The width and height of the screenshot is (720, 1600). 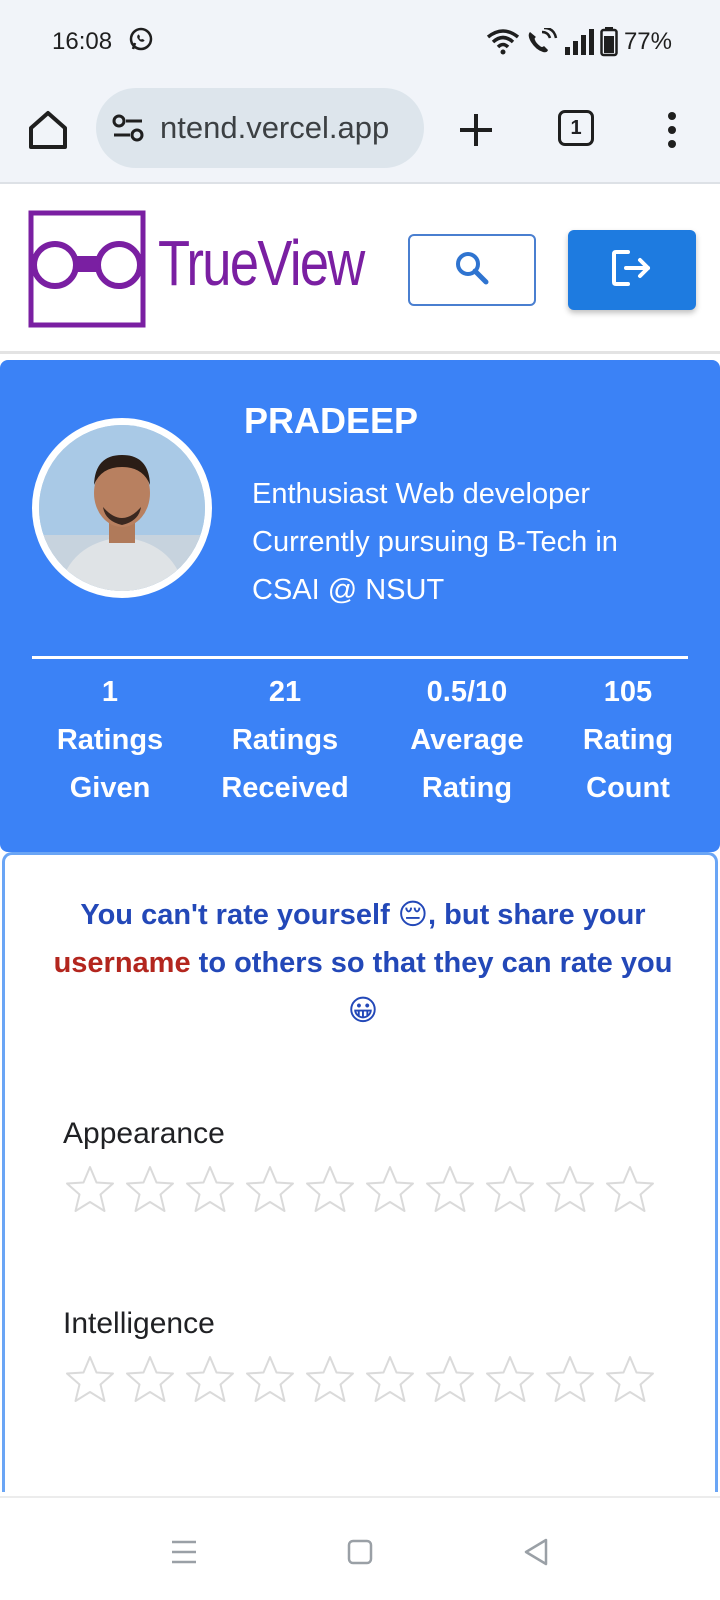 I want to click on back-icon, so click(x=536, y=1552).